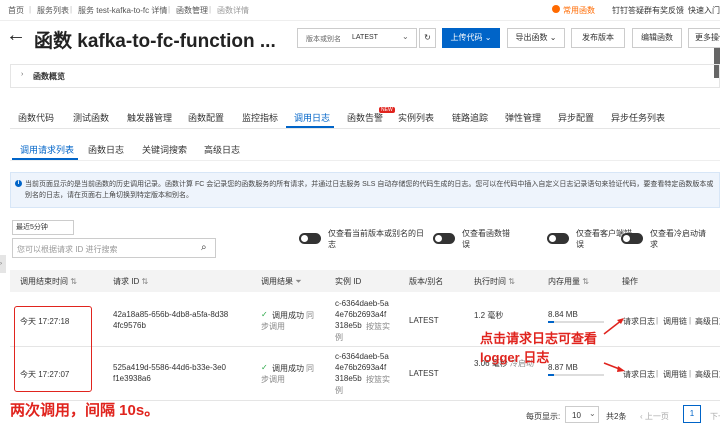 This screenshot has height=446, width=720. What do you see at coordinates (416, 117) in the screenshot?
I see `tab-instance-list: 实例列表` at bounding box center [416, 117].